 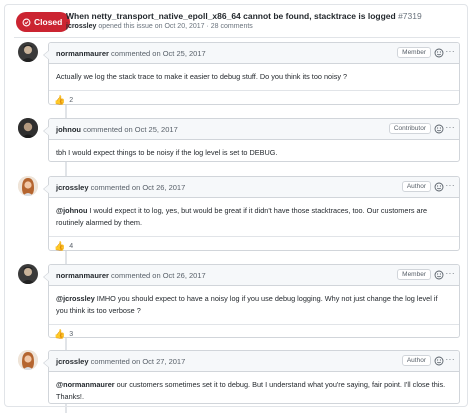 I want to click on comment-author: johnou commented on Oct 25, 2017, so click(x=117, y=129).